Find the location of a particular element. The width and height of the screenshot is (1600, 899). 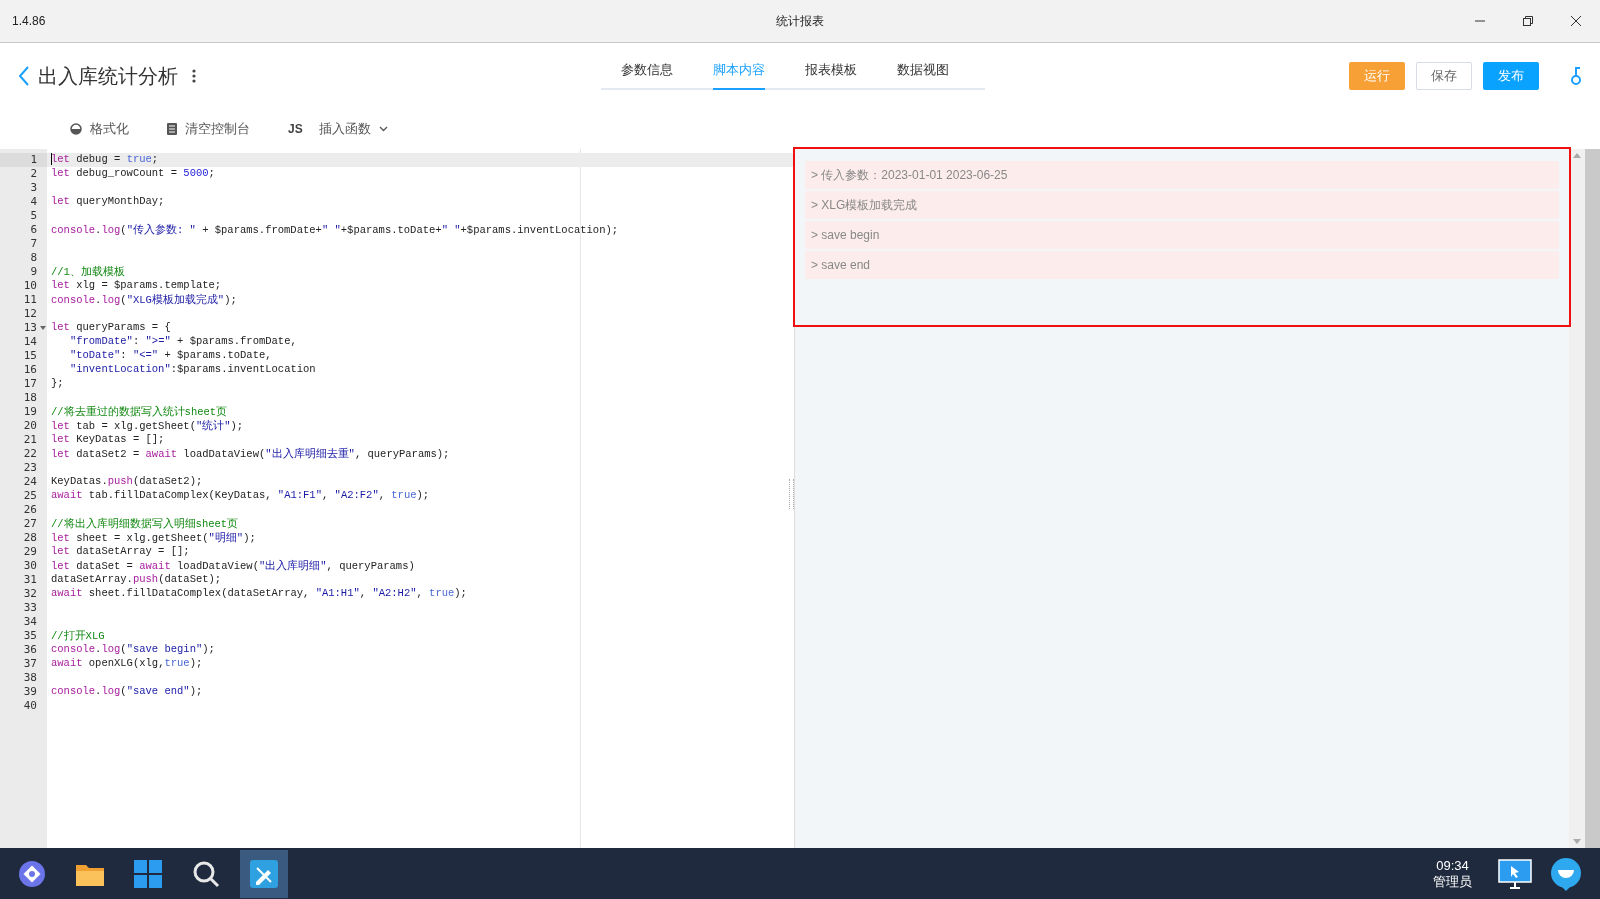

search-icon is located at coordinates (206, 873).